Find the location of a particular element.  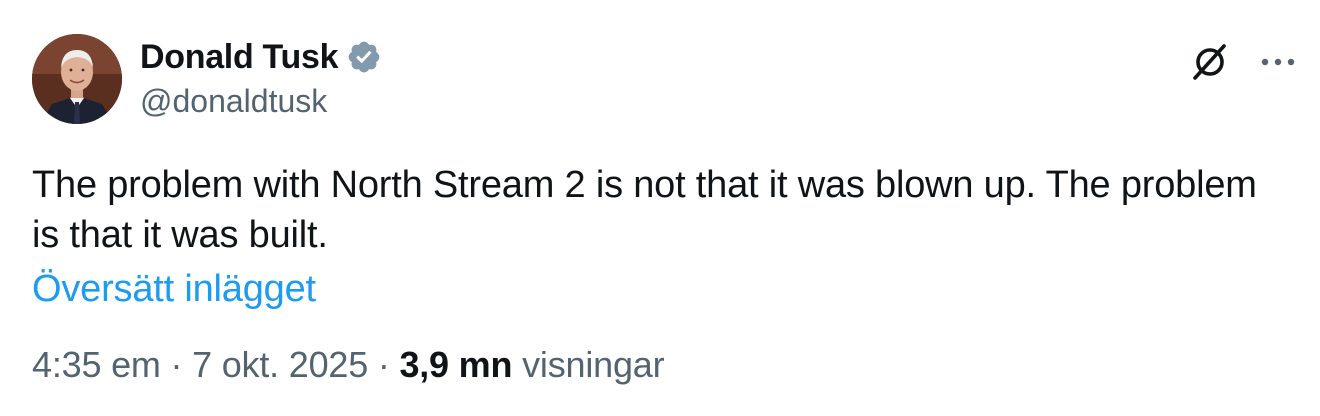

more-options-icon is located at coordinates (1278, 62).